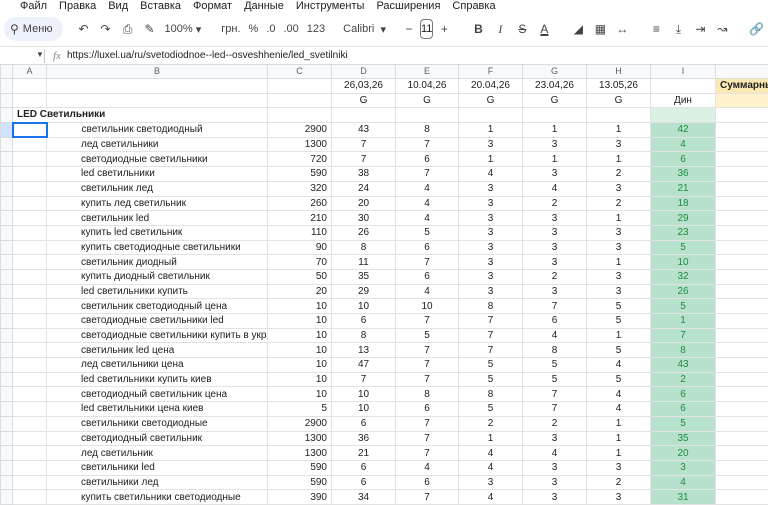 The height and width of the screenshot is (505, 768). What do you see at coordinates (157, 144) in the screenshot?
I see `keyword-cell: лед светильники` at bounding box center [157, 144].